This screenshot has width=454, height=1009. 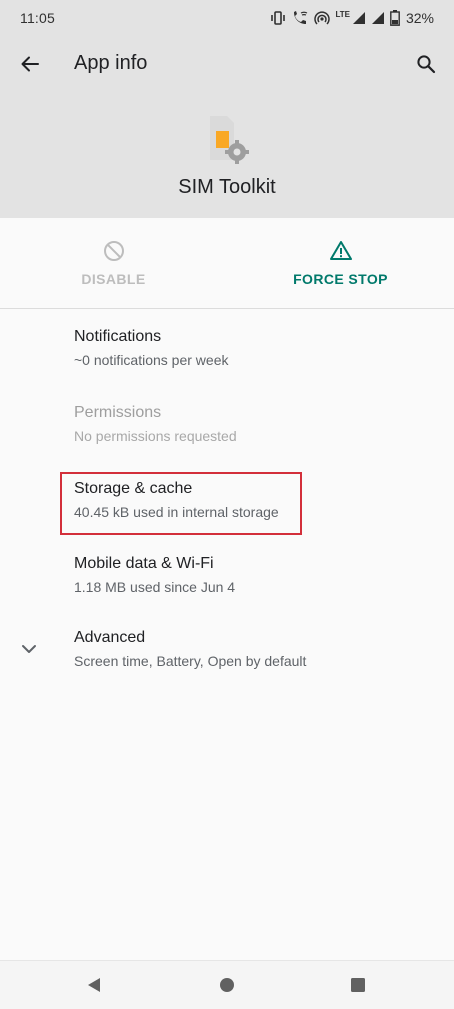 What do you see at coordinates (144, 563) in the screenshot?
I see `mobile-data-title: Mobile data & Wi-Fi` at bounding box center [144, 563].